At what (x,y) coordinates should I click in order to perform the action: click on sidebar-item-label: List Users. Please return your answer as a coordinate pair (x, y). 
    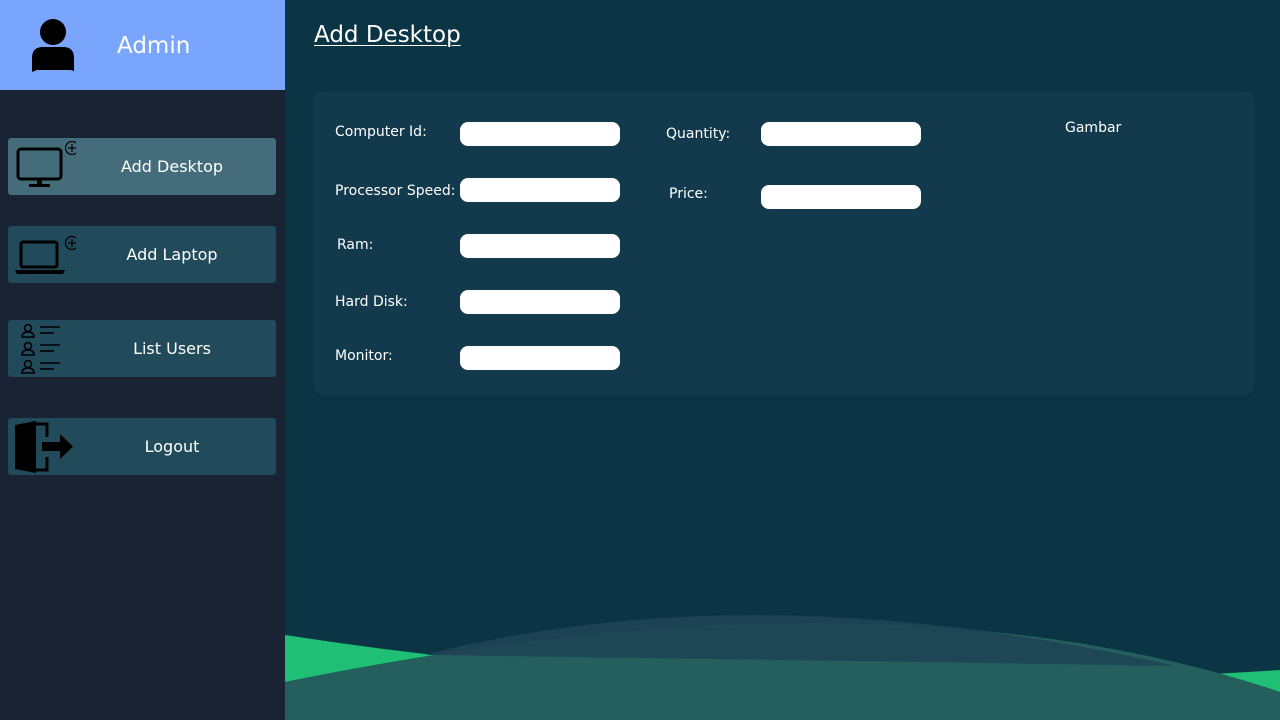
    Looking at the image, I should click on (172, 348).